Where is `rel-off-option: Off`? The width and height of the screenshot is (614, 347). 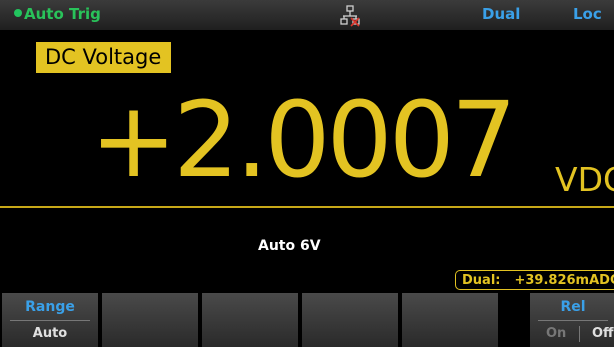 rel-off-option: Off is located at coordinates (603, 333).